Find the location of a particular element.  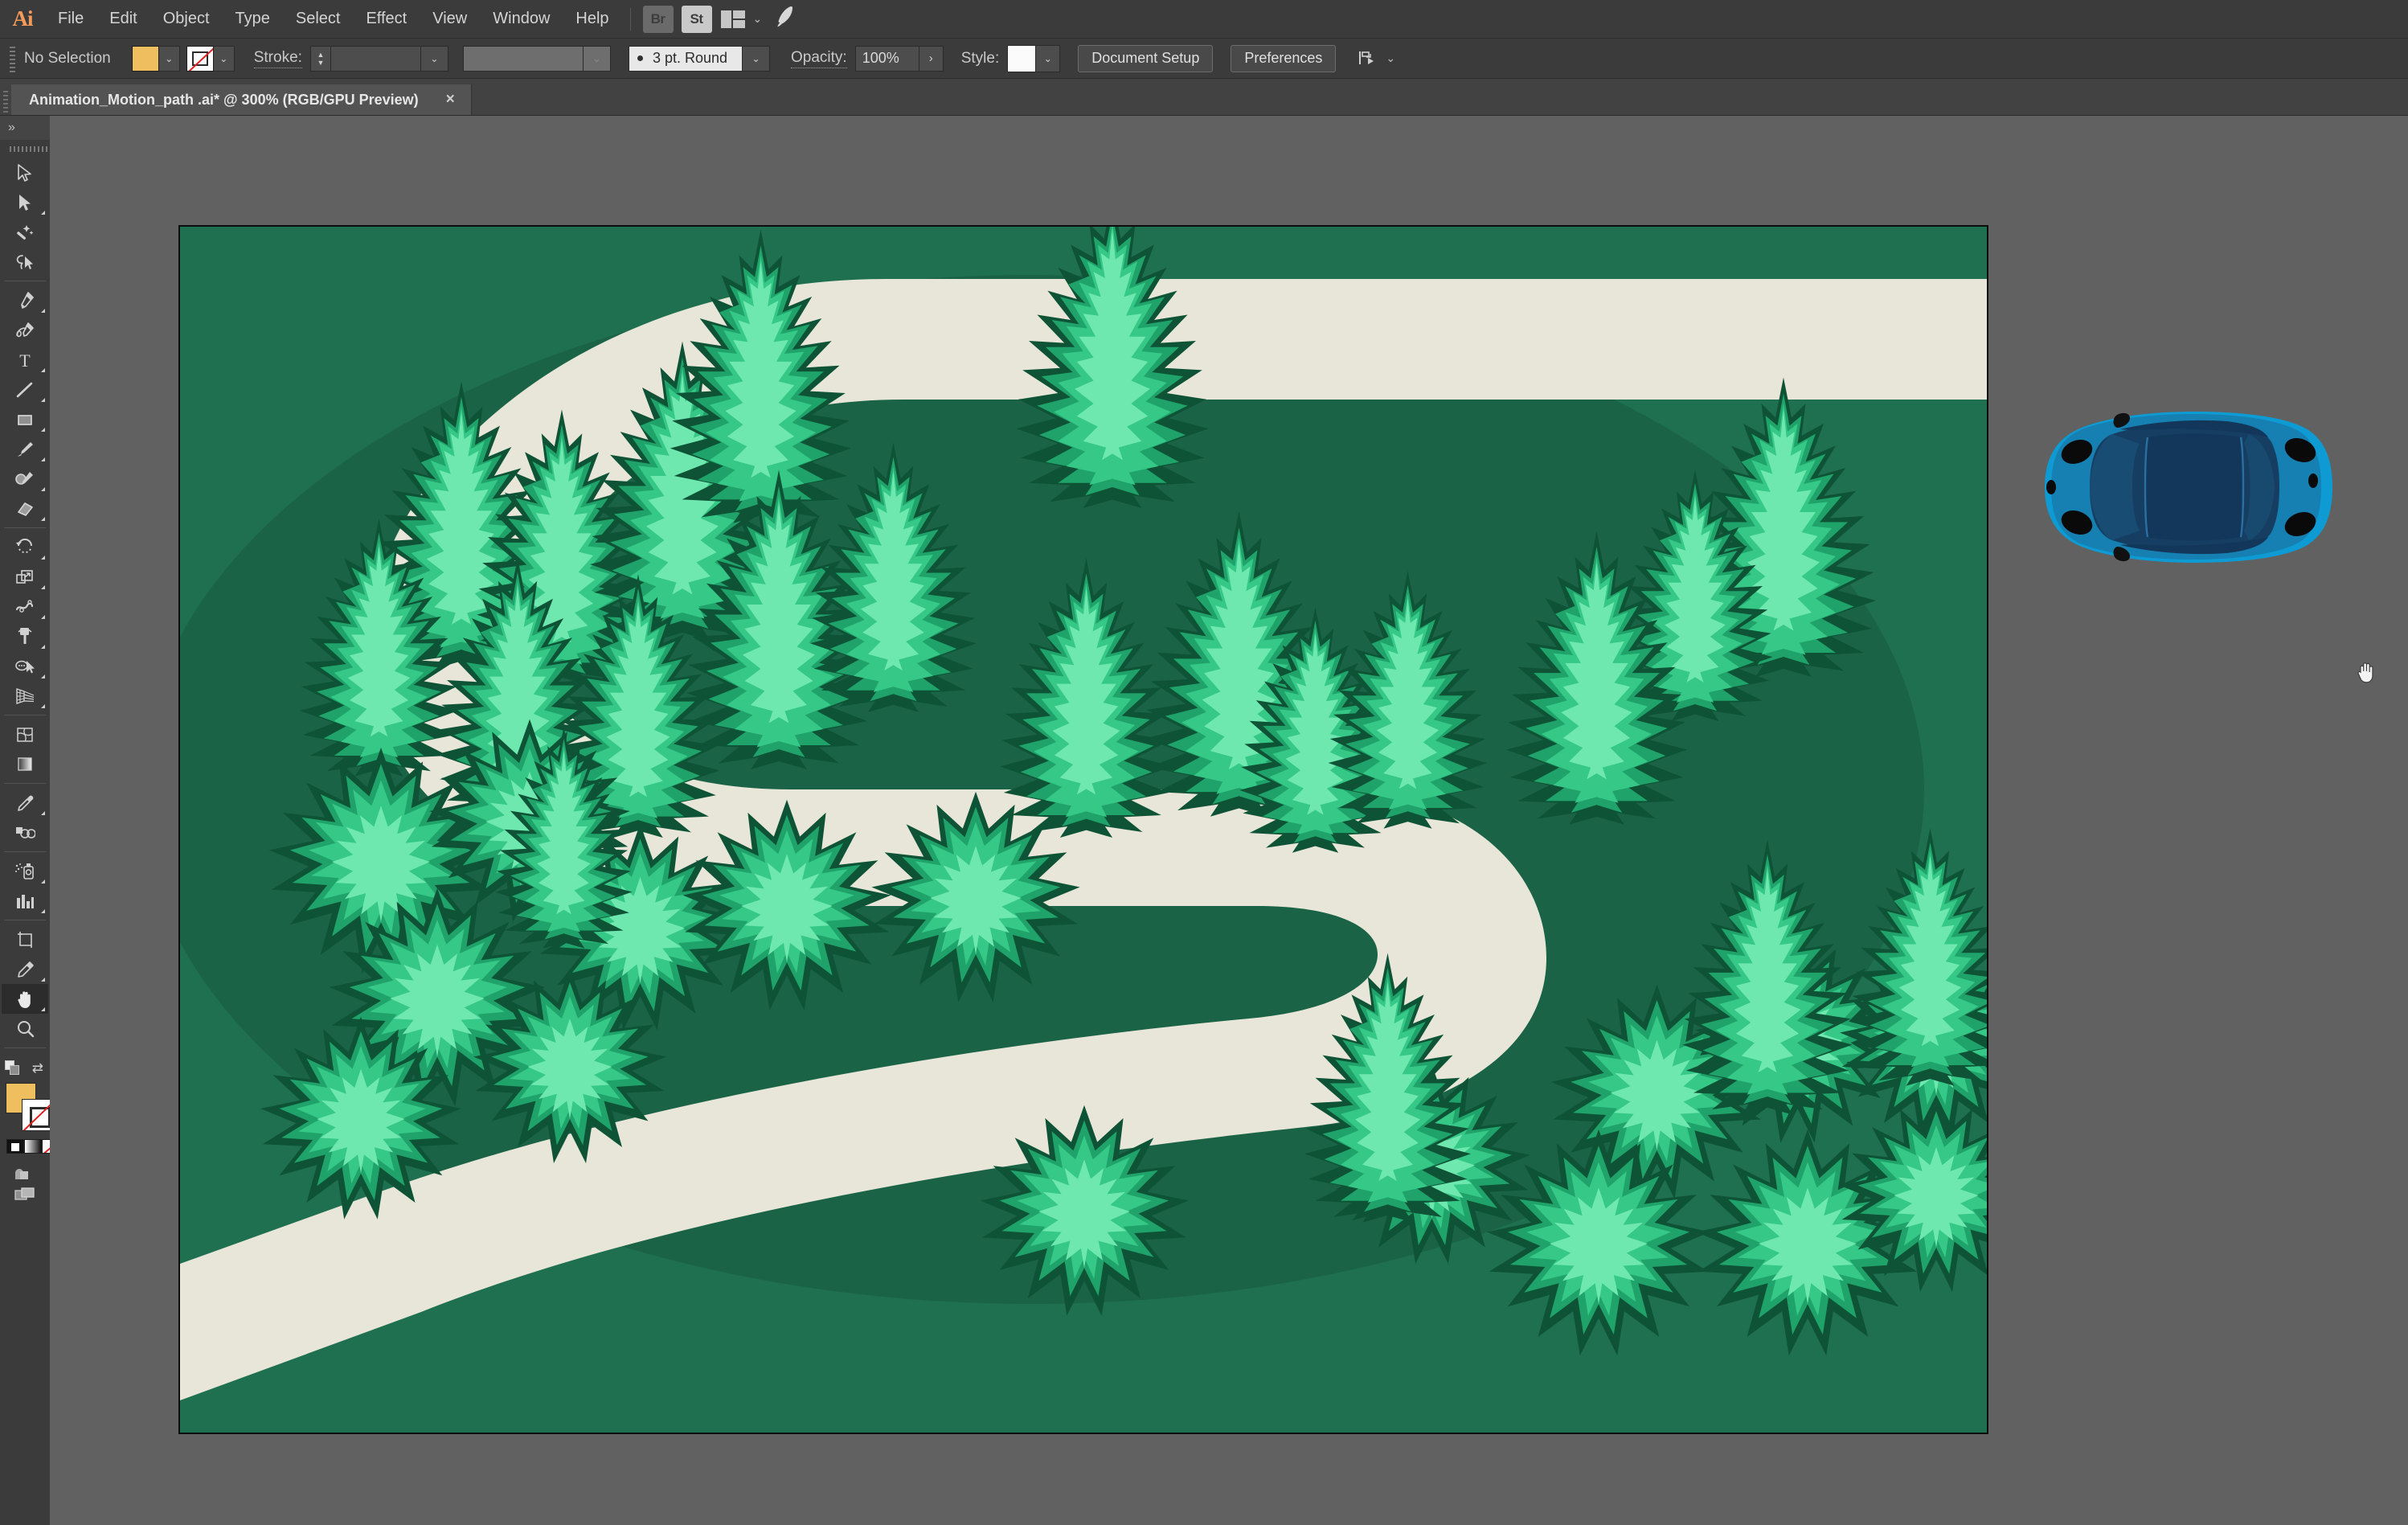

gradient-tool is located at coordinates (25, 764).